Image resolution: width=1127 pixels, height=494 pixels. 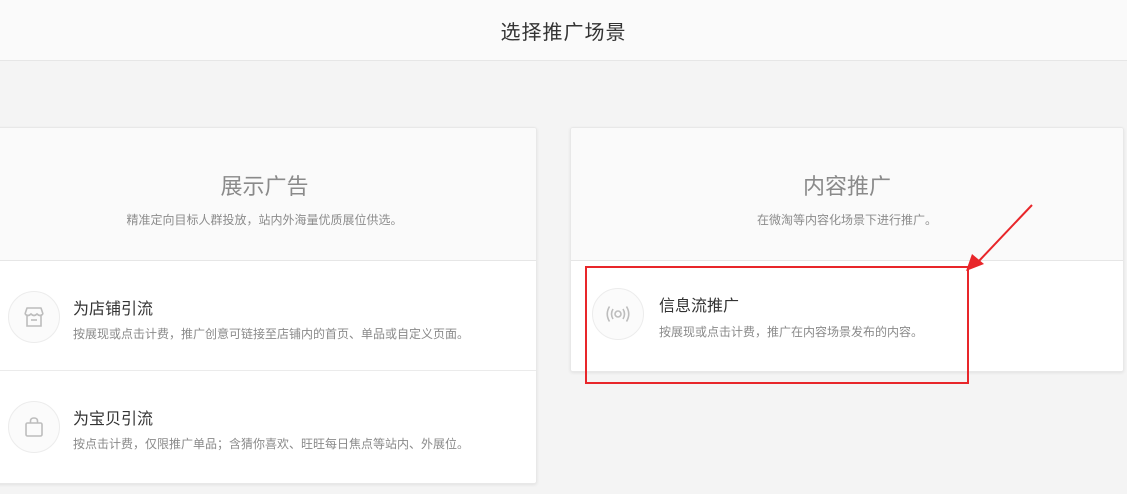 What do you see at coordinates (268, 426) in the screenshot?
I see `option-item-traffic: 为宝贝引流 按点击计费，仅限推广单品；含猜你喜欢、旺旺每日焦点等站内、外展位。` at bounding box center [268, 426].